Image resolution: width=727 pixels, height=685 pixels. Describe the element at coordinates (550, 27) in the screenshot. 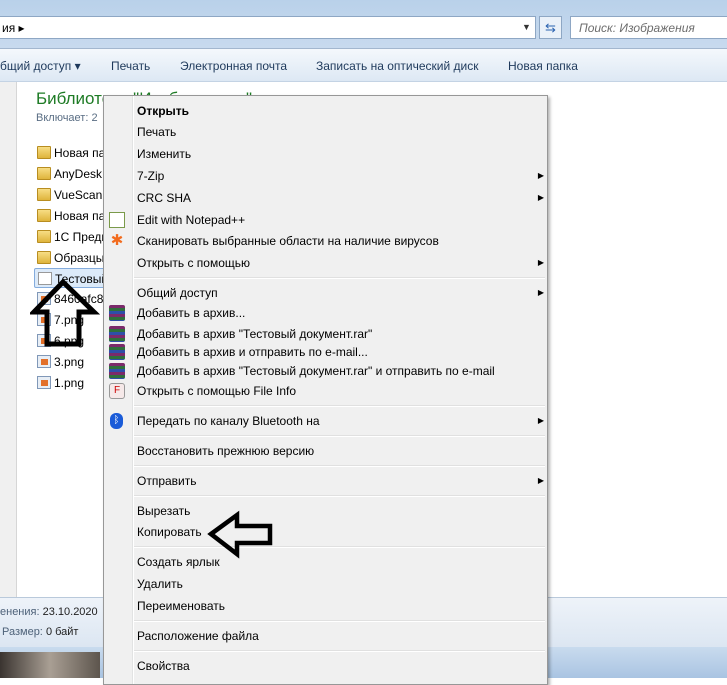

I see `refresh-icon: ⇆` at that location.